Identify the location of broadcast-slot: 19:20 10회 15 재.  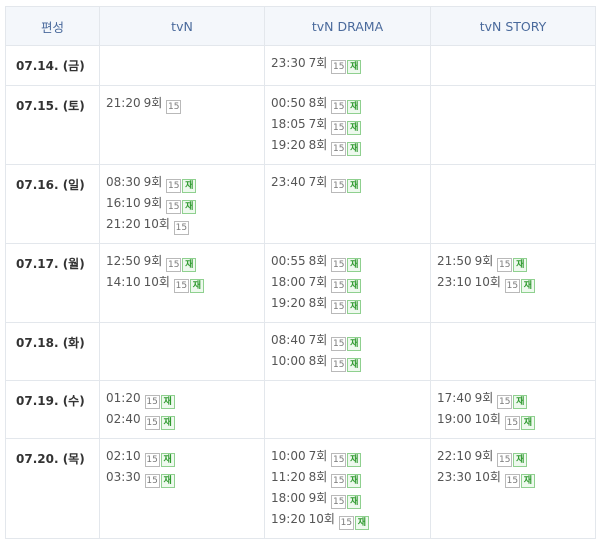
(350, 519).